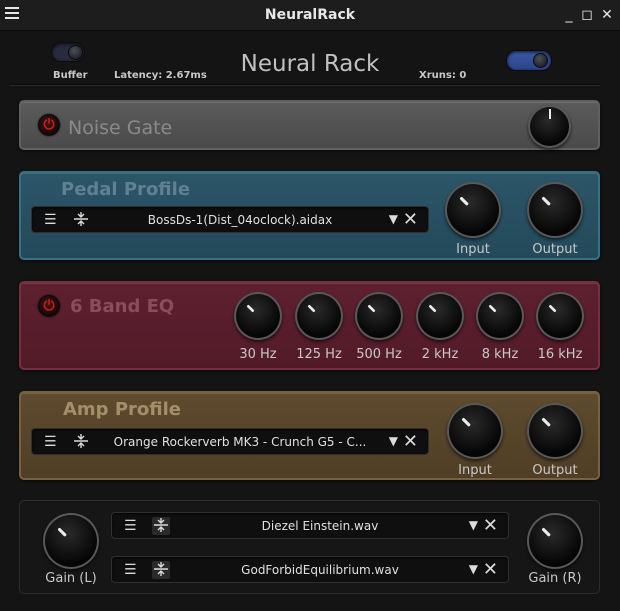 The image size is (620, 611). What do you see at coordinates (443, 75) in the screenshot?
I see `xruns-readout: Xruns: 0` at bounding box center [443, 75].